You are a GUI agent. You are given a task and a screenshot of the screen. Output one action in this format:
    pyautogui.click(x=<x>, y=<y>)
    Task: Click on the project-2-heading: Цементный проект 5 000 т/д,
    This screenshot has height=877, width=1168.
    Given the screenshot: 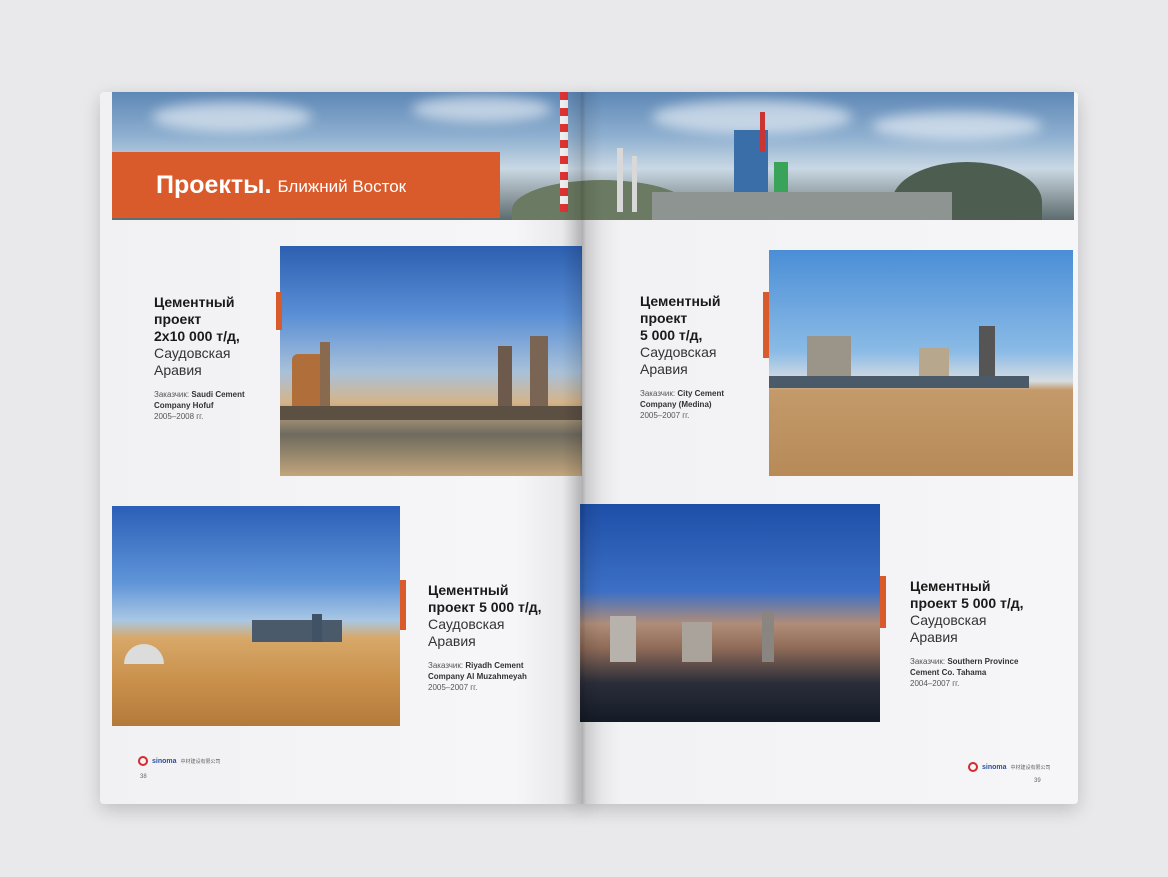 What is the action you would take?
    pyautogui.click(x=680, y=318)
    